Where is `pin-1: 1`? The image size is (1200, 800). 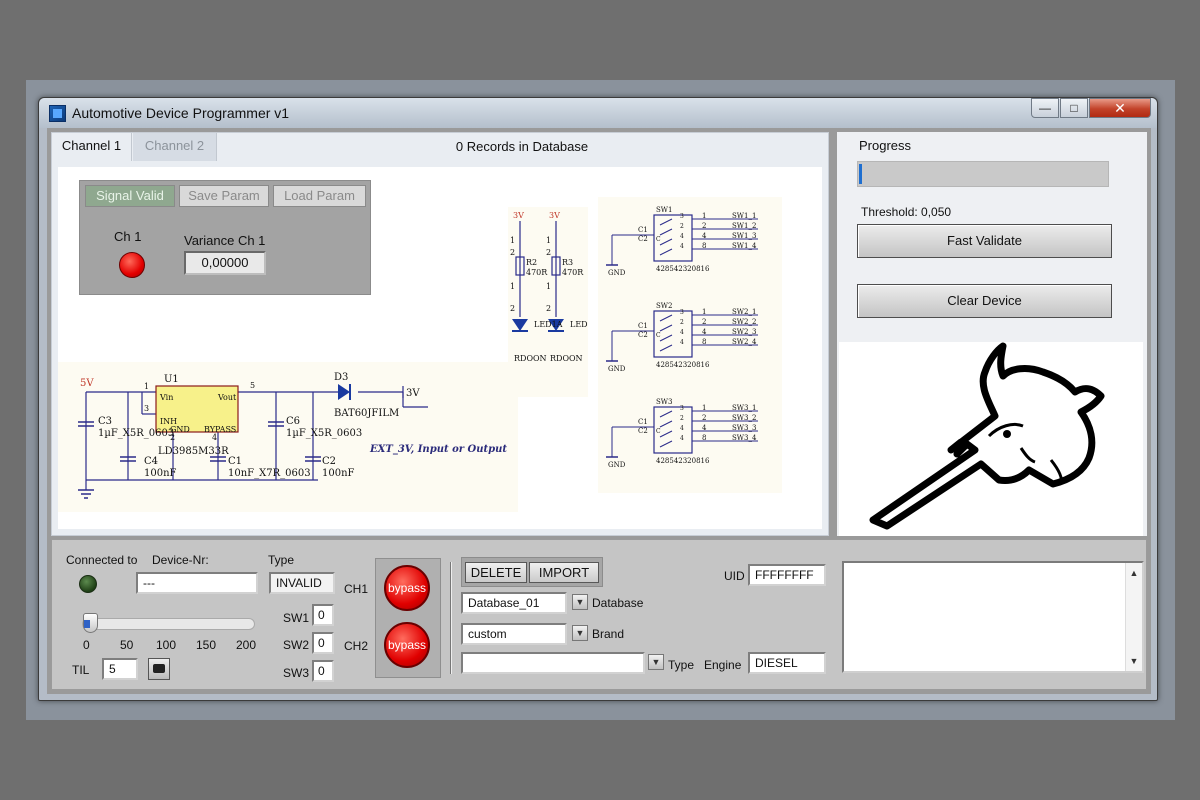
pin-1: 1 is located at coordinates (146, 386).